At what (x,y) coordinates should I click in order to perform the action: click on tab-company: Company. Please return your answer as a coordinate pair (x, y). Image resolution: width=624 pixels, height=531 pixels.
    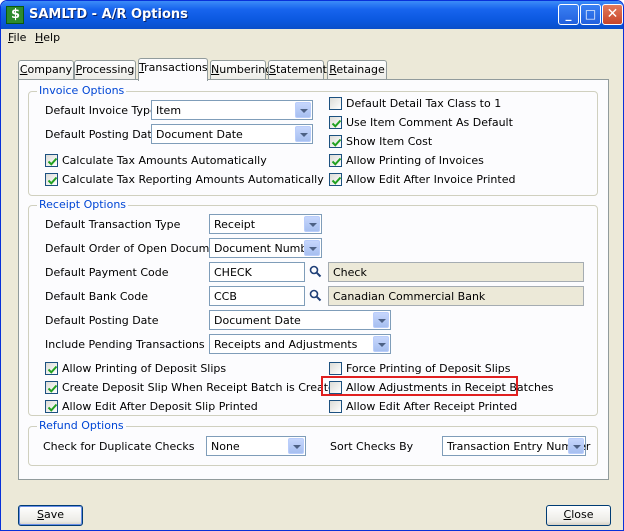
    Looking at the image, I should click on (46, 70).